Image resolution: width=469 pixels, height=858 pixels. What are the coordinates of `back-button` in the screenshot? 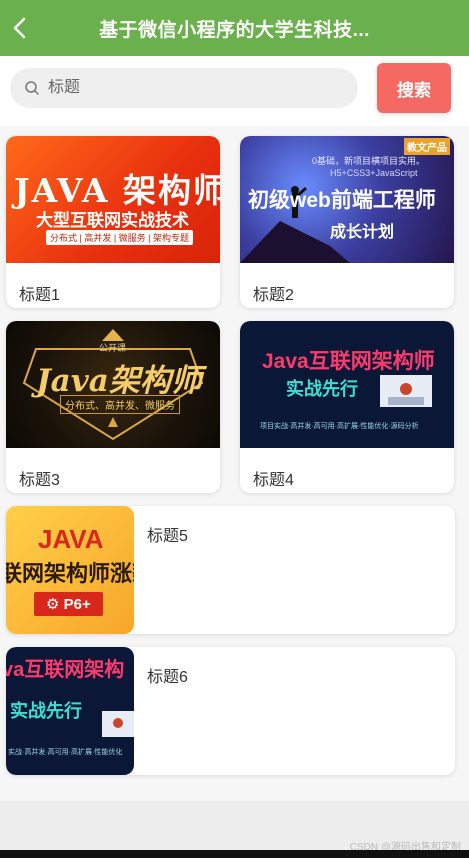 It's located at (20, 28).